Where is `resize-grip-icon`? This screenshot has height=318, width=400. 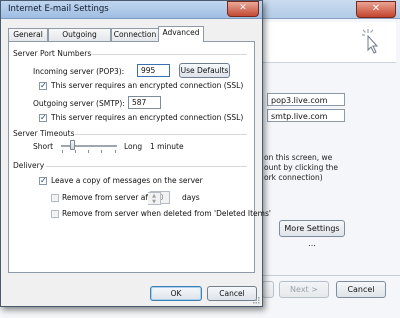 resize-grip-icon is located at coordinates (256, 300).